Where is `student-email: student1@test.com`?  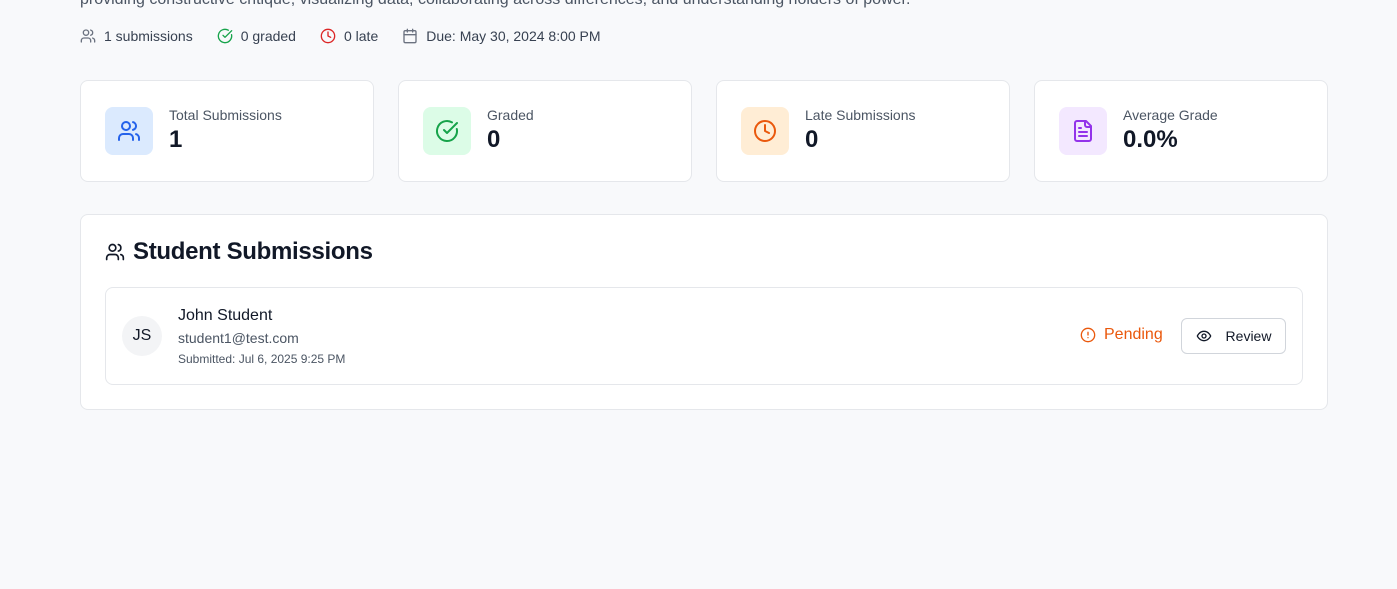
student-email: student1@test.com is located at coordinates (238, 338).